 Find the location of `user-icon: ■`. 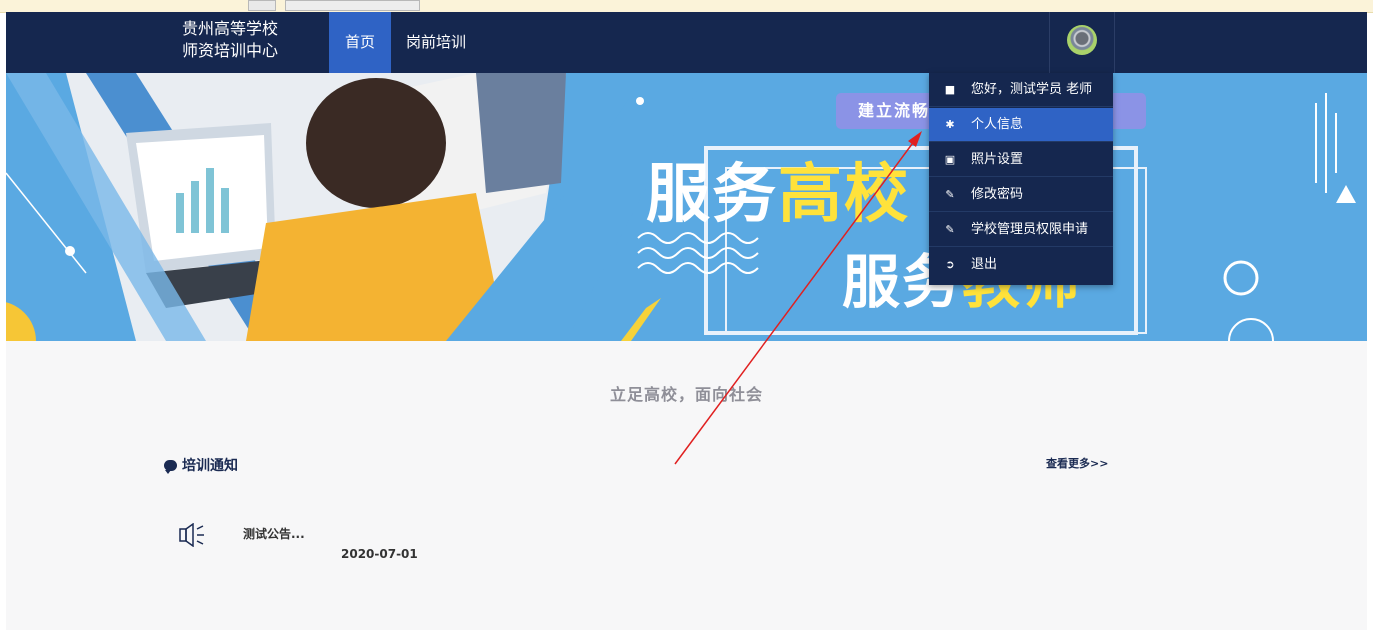

user-icon: ■ is located at coordinates (950, 89).